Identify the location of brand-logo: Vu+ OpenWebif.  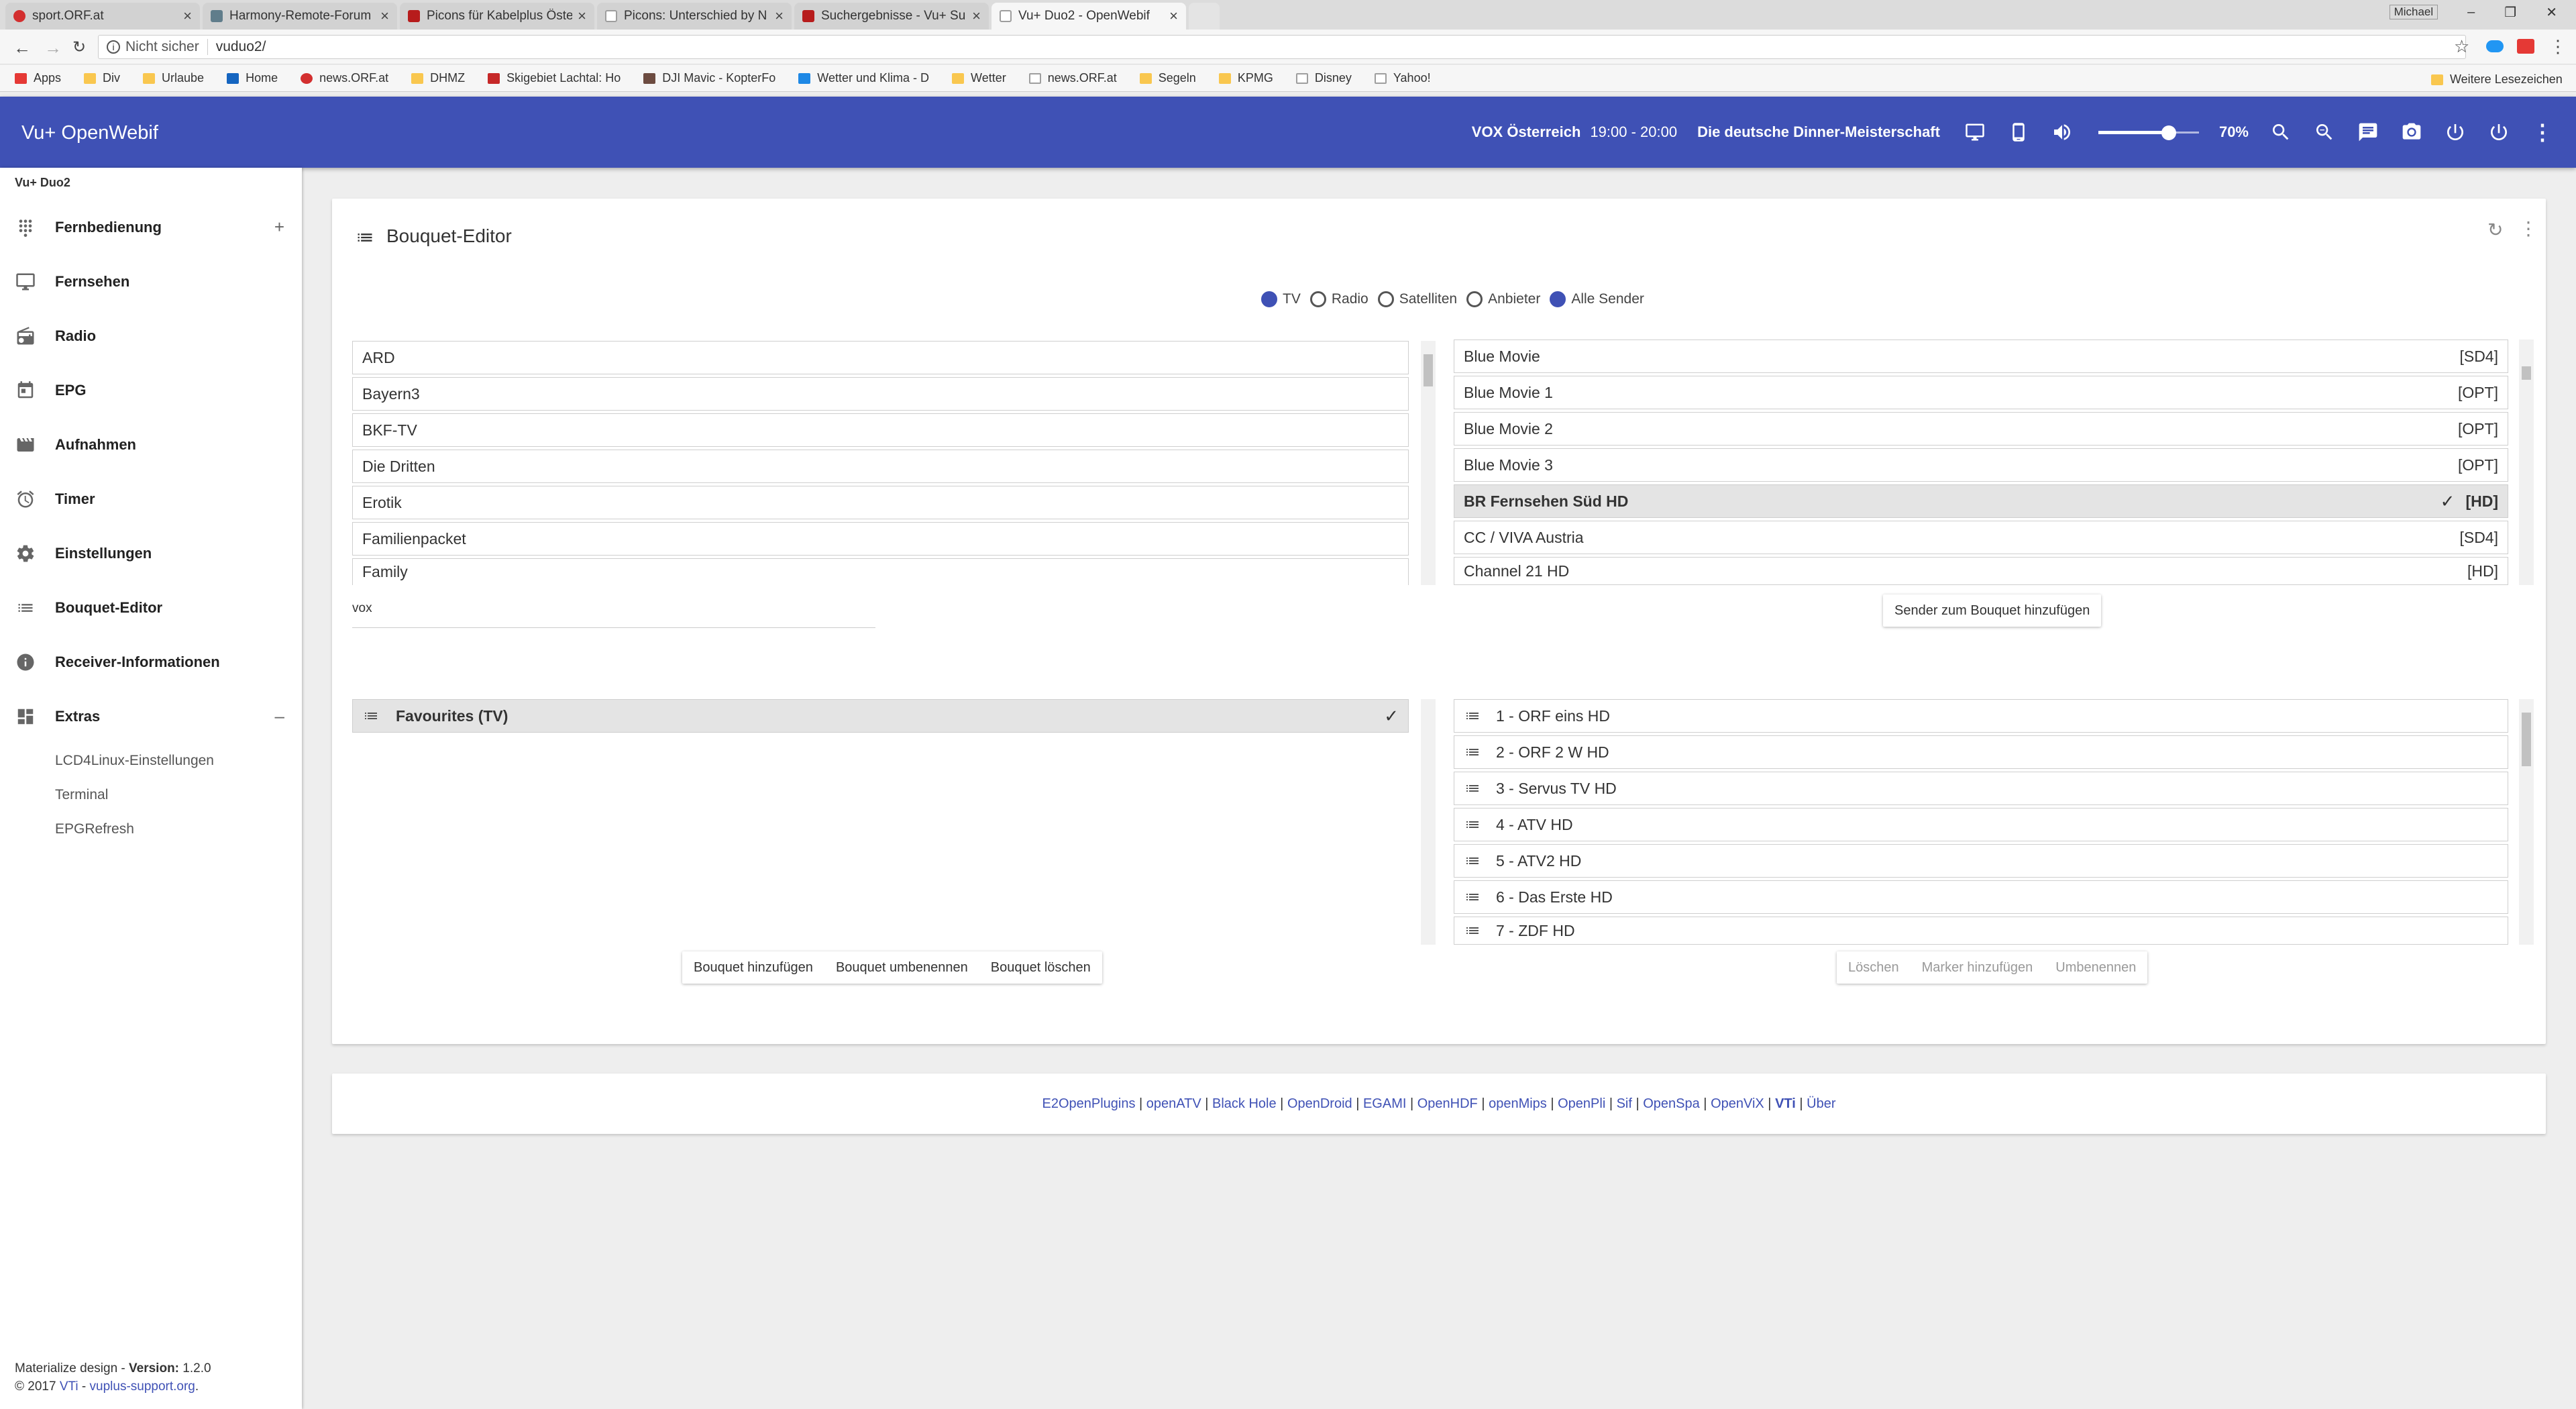
(89, 133).